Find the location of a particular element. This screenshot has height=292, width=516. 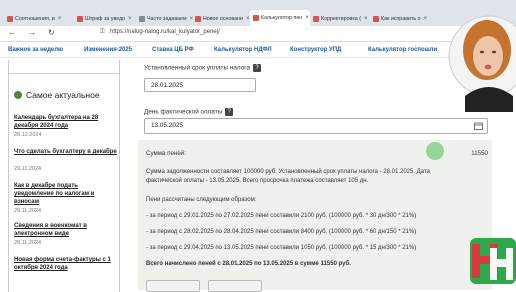

cursor-highlight is located at coordinates (435, 151).